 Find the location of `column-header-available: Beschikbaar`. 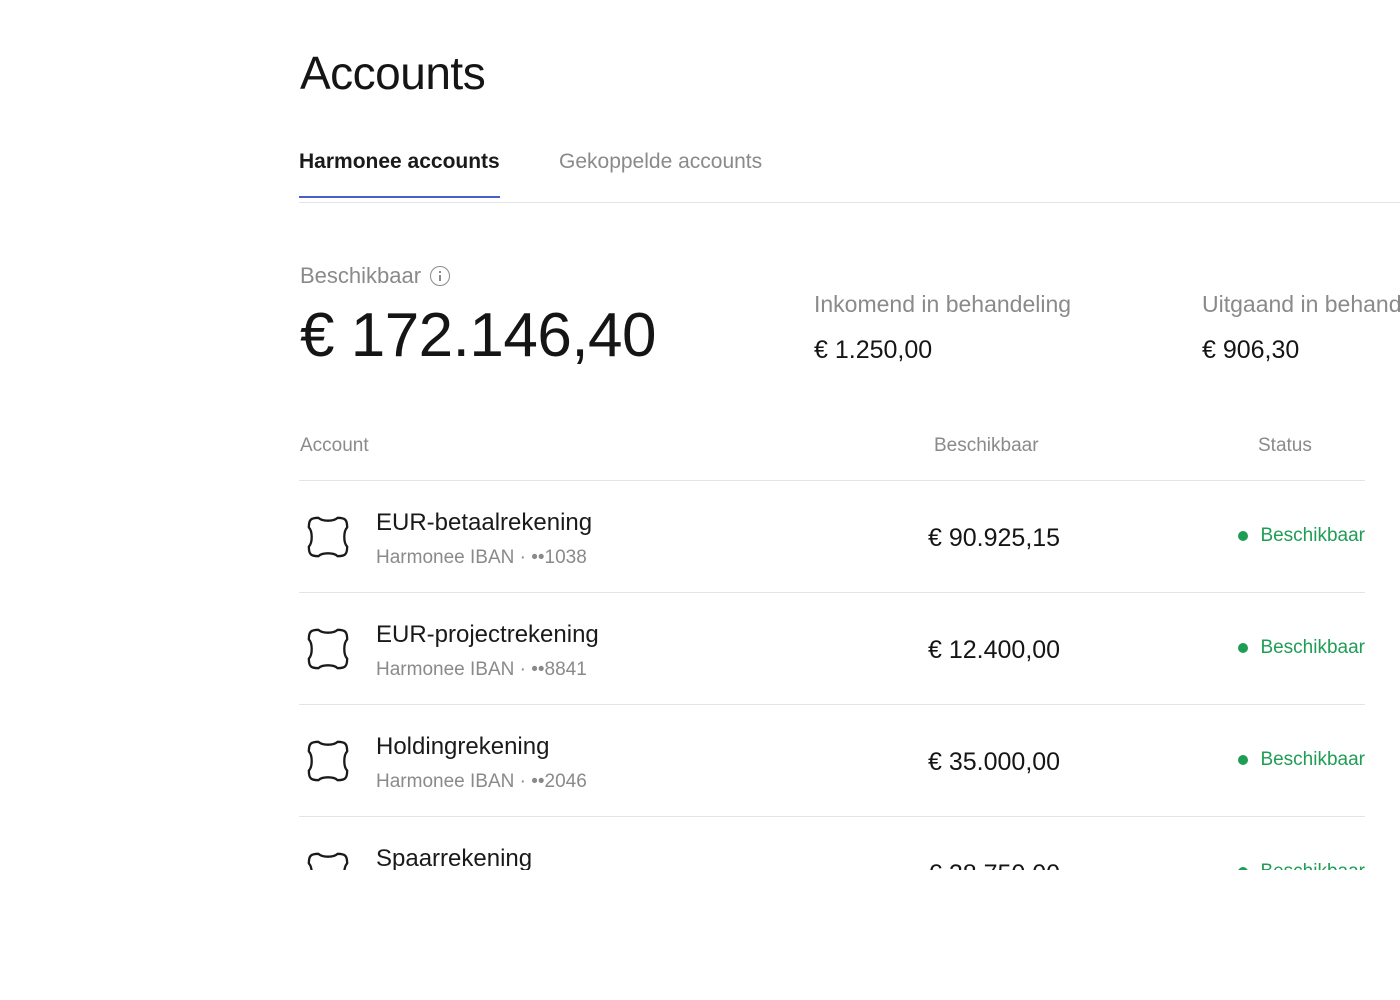

column-header-available: Beschikbaar is located at coordinates (986, 445).